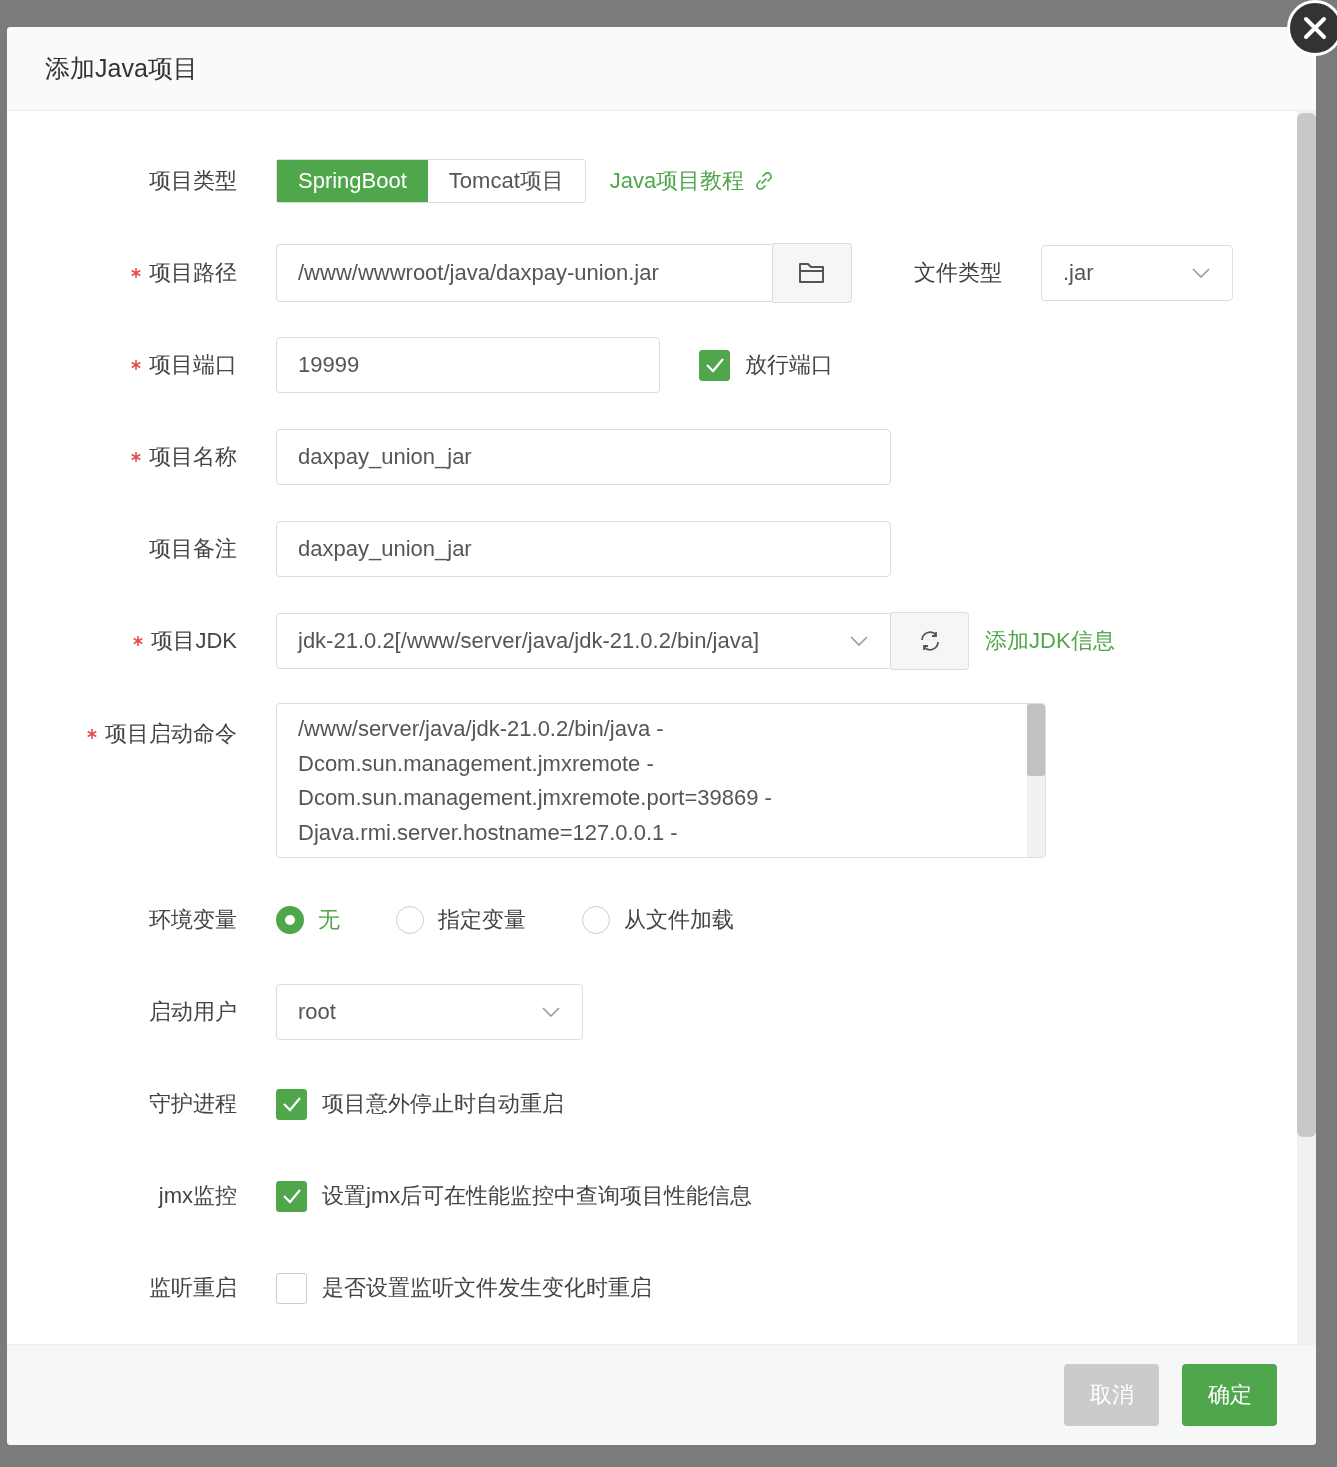 This screenshot has width=1337, height=1467. Describe the element at coordinates (679, 920) in the screenshot. I see `radio-label: 从文件加载` at that location.